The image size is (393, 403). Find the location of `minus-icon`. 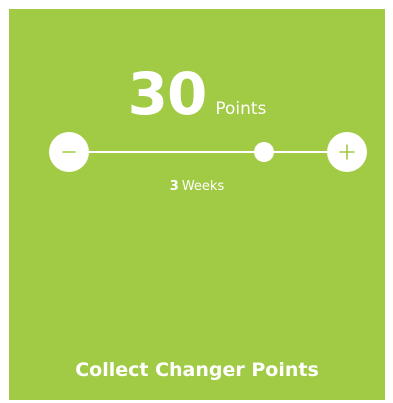

minus-icon is located at coordinates (69, 152).